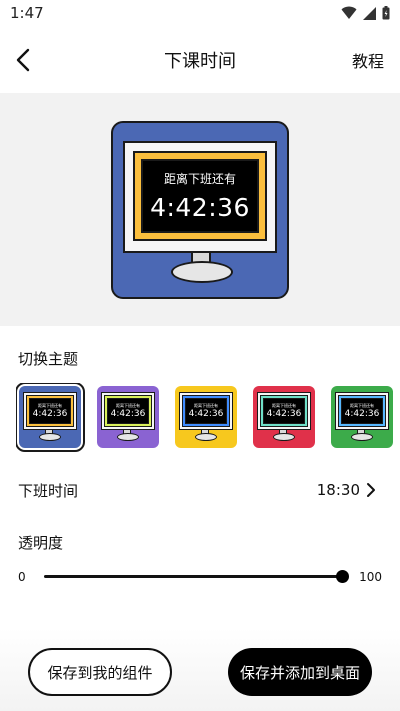 This screenshot has height=711, width=400. What do you see at coordinates (368, 60) in the screenshot?
I see `tutorial-link: 教程` at bounding box center [368, 60].